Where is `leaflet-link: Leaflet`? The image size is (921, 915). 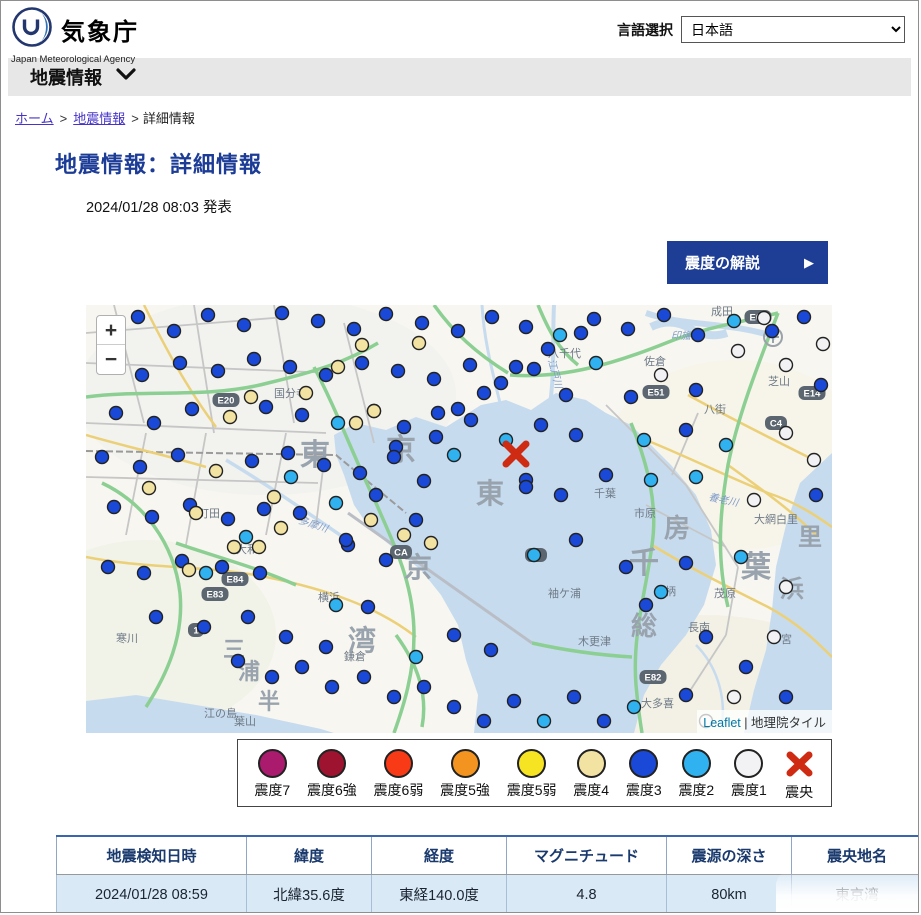
leaflet-link: Leaflet is located at coordinates (722, 723).